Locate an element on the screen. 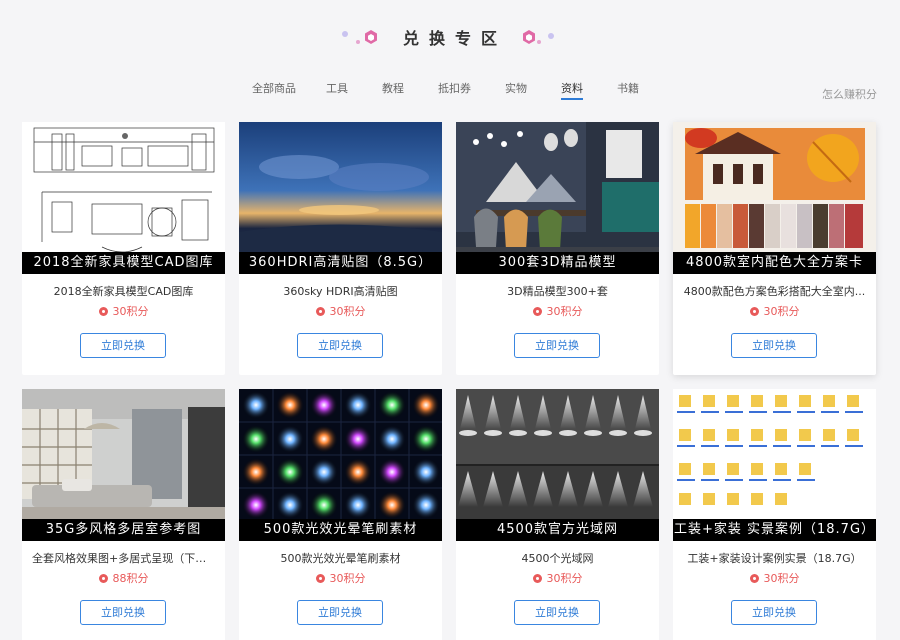 Image resolution: width=900 pixels, height=640 pixels. thumbnail-caption: 360HDRI高清贴图（8.5G） is located at coordinates (340, 263).